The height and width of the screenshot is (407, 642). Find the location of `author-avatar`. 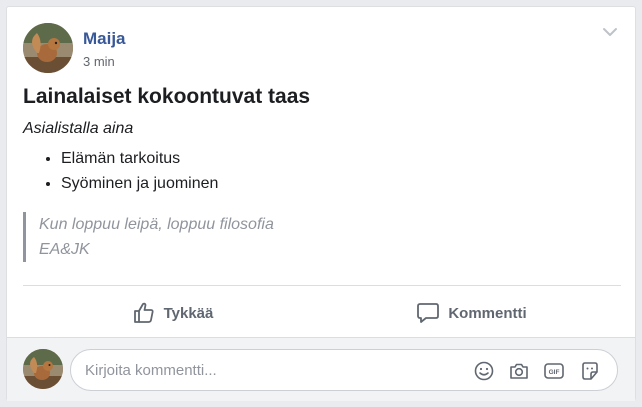

author-avatar is located at coordinates (48, 48).